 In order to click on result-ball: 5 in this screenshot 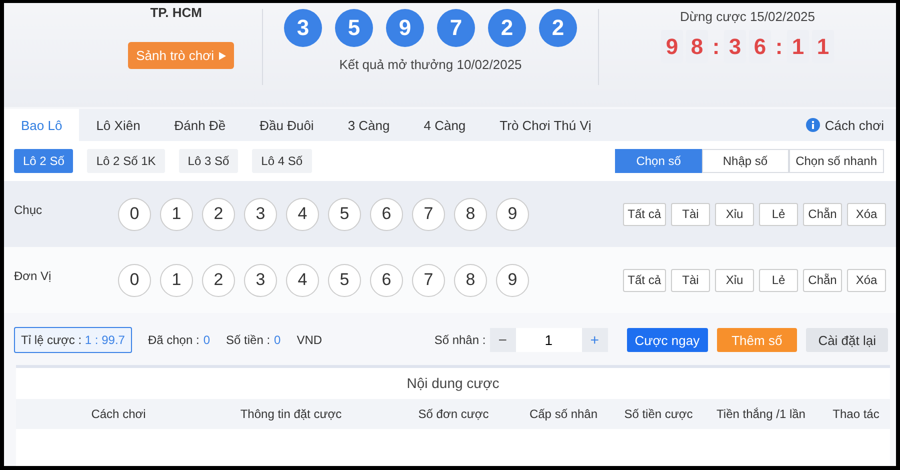, I will do `click(354, 28)`.